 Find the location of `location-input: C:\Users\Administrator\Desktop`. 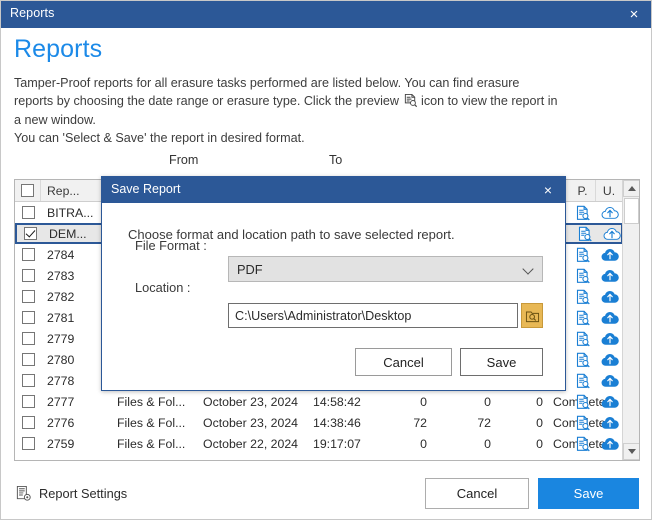

location-input: C:\Users\Administrator\Desktop is located at coordinates (373, 315).